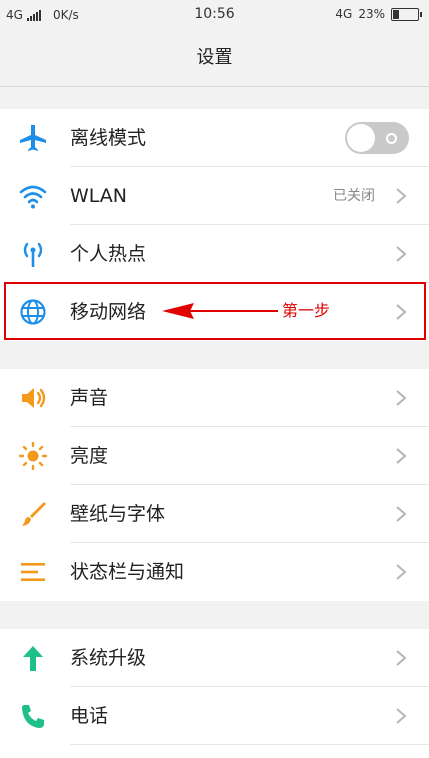  I want to click on wifi-icon, so click(33, 197).